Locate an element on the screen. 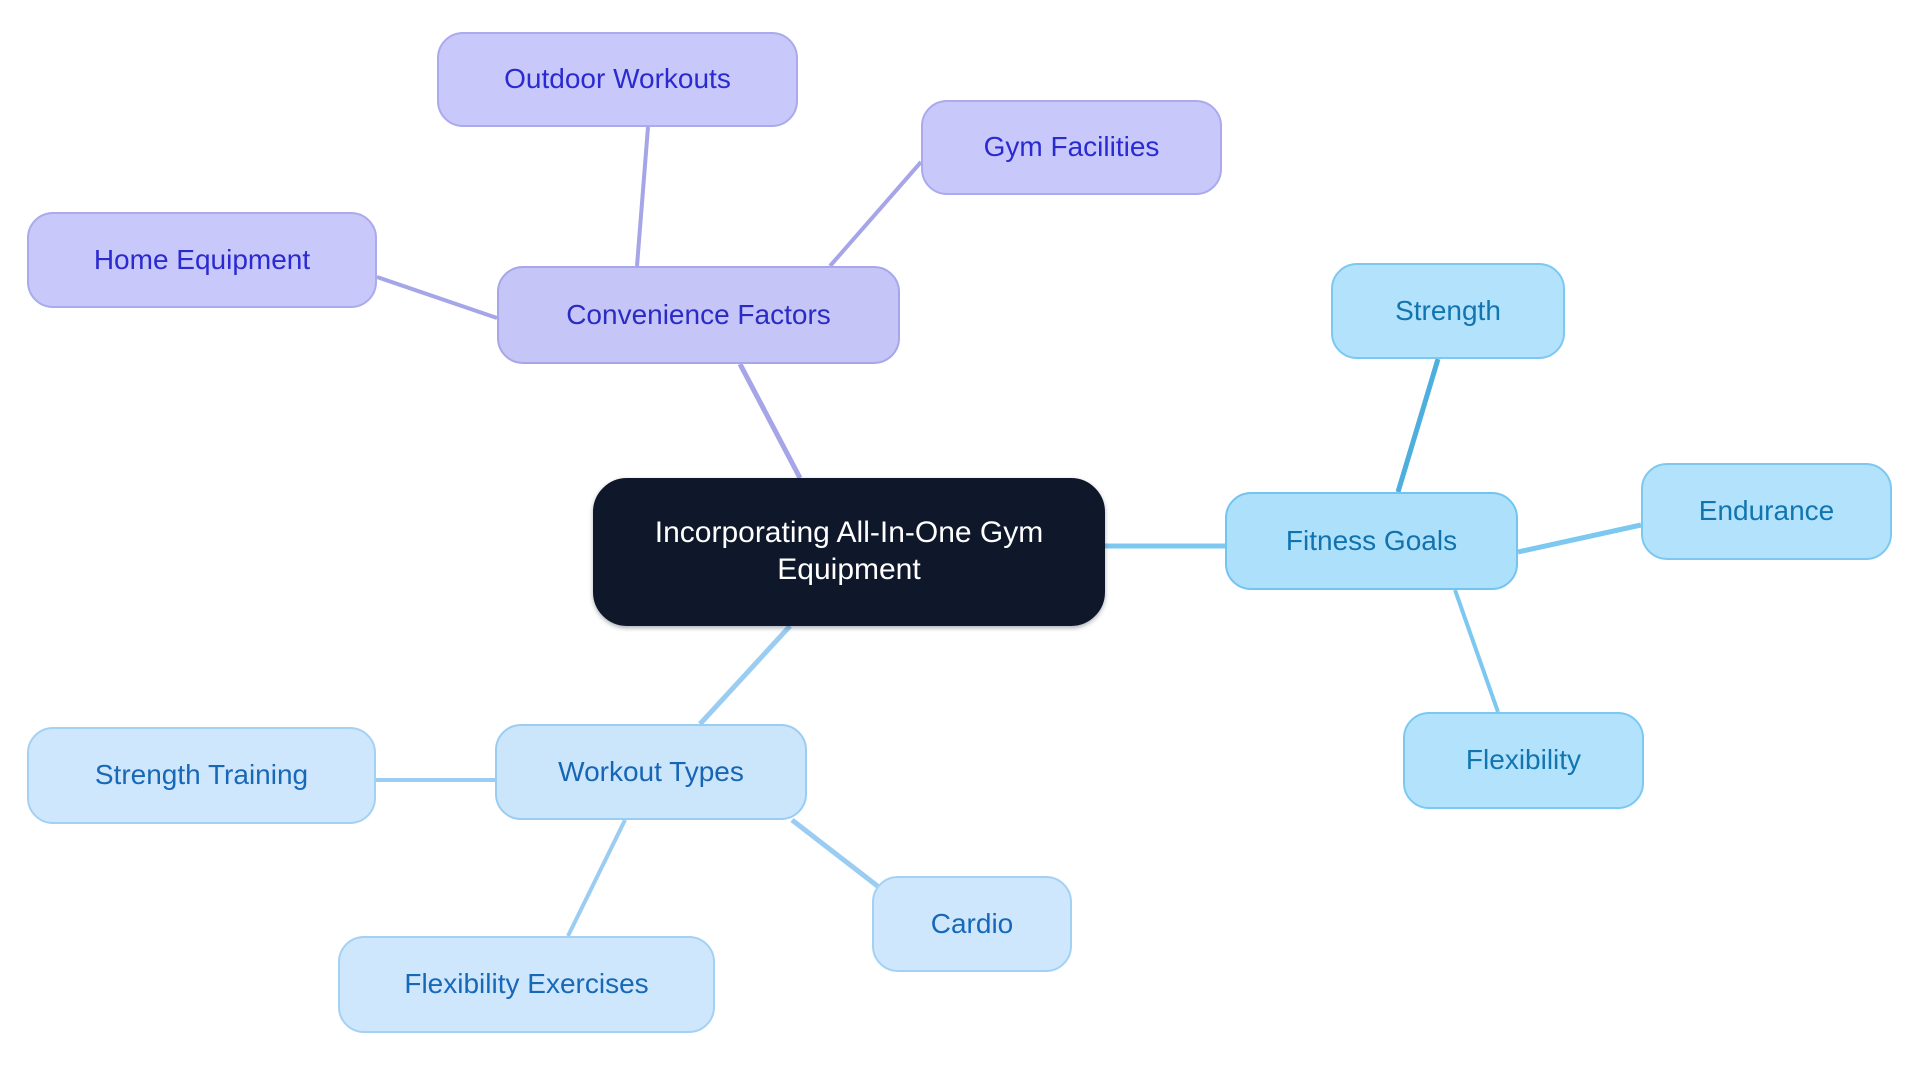 Image resolution: width=1920 pixels, height=1083 pixels. edge-workout_types-to-flexibility_exercises is located at coordinates (596, 878).